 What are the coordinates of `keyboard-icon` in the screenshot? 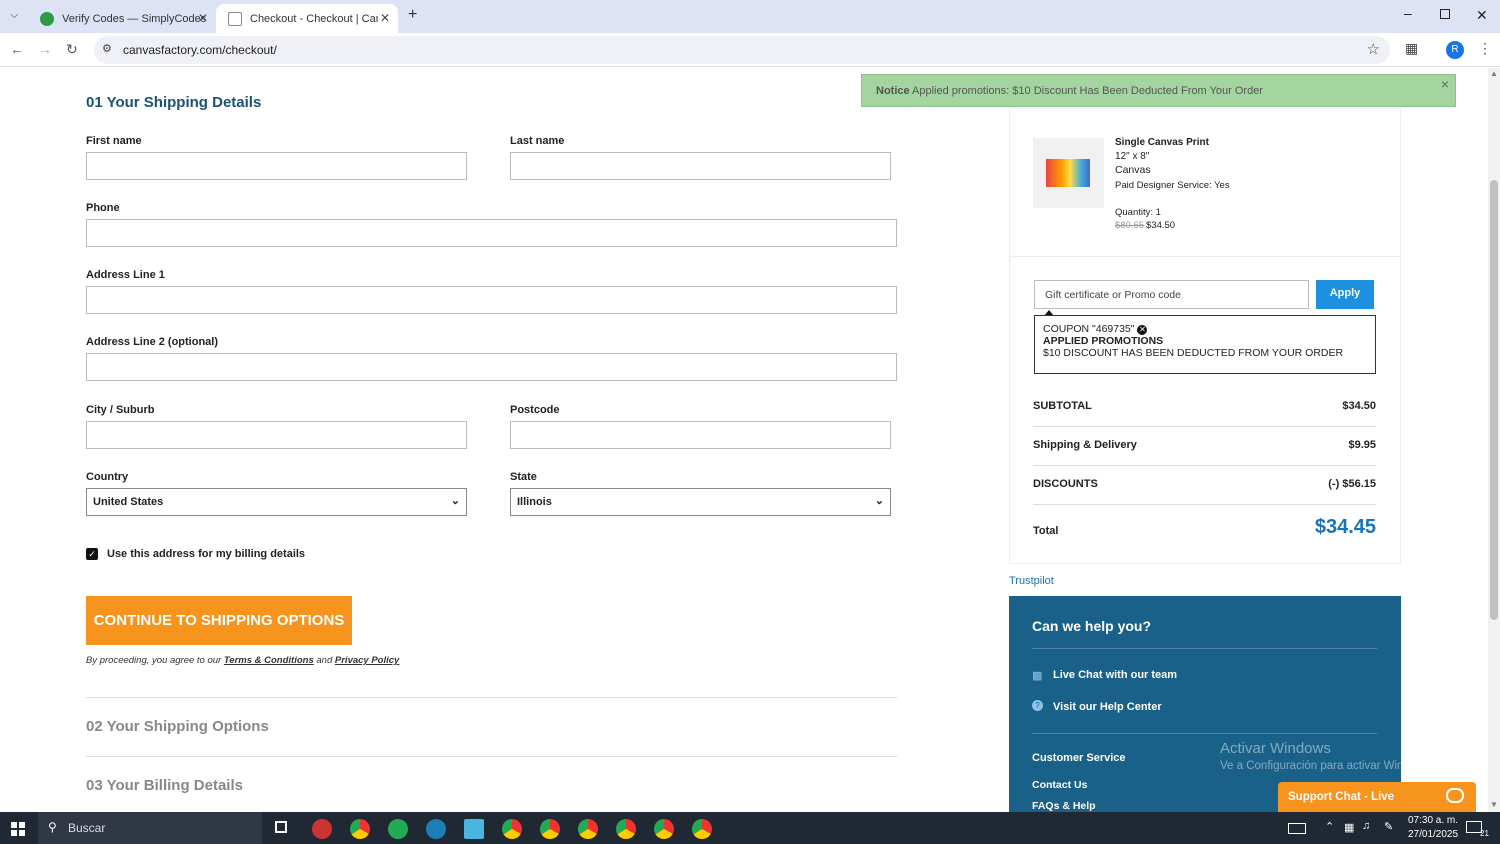 It's located at (1297, 828).